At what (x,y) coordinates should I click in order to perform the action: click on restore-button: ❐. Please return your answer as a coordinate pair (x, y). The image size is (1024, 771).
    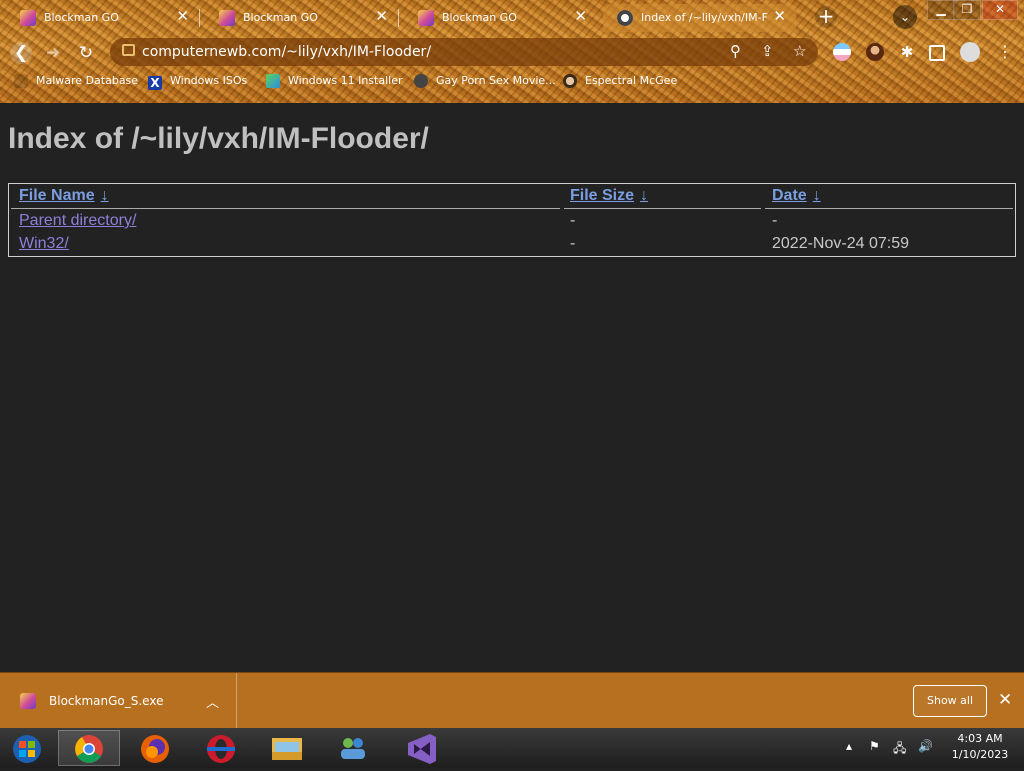
    Looking at the image, I should click on (967, 10).